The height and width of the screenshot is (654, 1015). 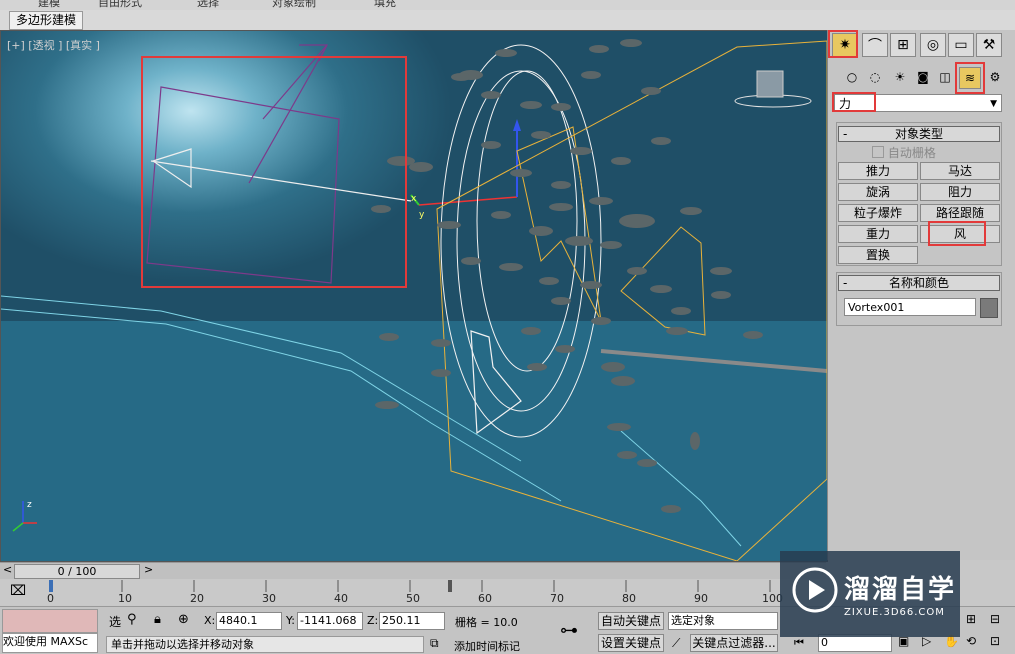 I want to click on axis-x-label: x, so click(x=414, y=199).